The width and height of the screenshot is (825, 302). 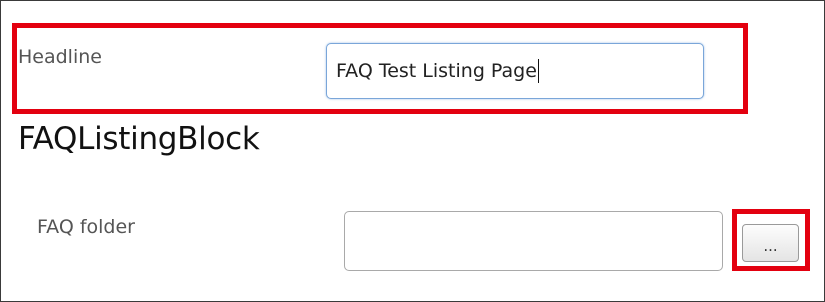 I want to click on faq-folder-label: FAQ folder, so click(x=86, y=227).